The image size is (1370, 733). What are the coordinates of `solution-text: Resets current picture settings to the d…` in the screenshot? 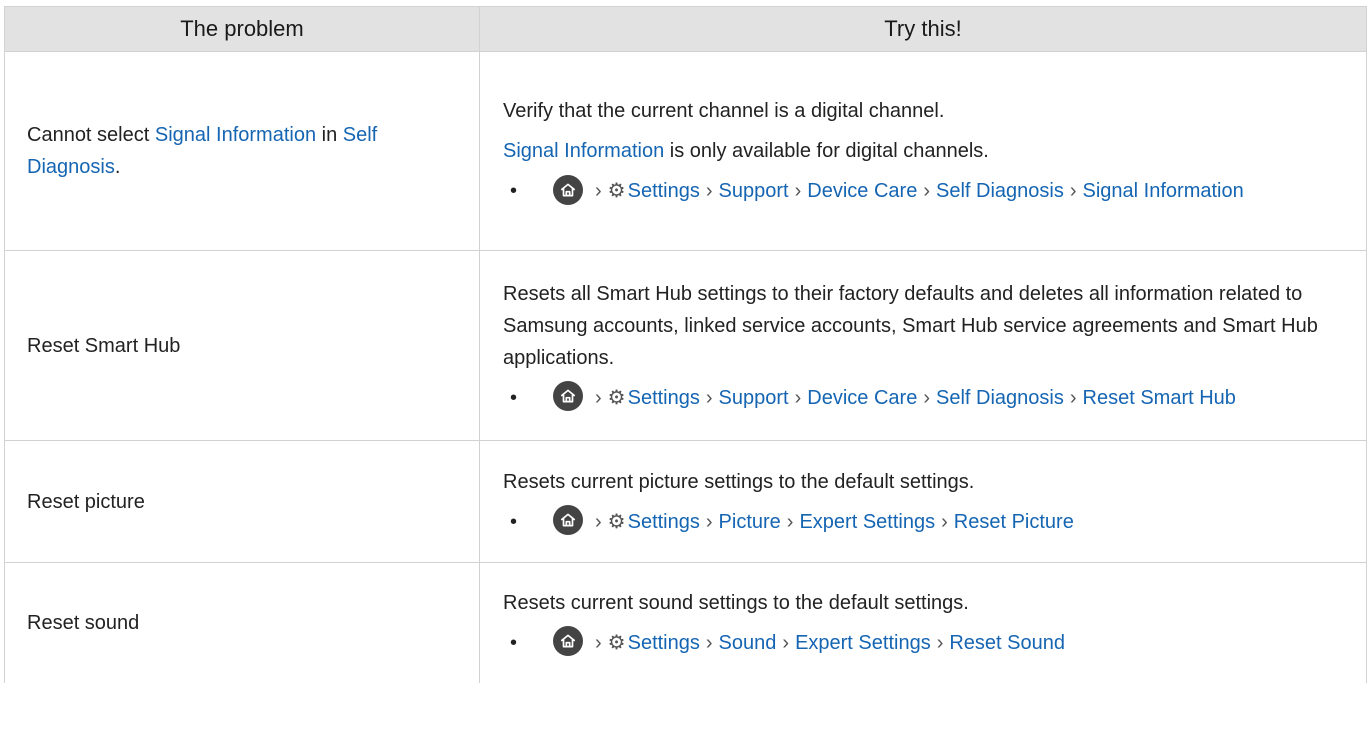 It's located at (739, 481).